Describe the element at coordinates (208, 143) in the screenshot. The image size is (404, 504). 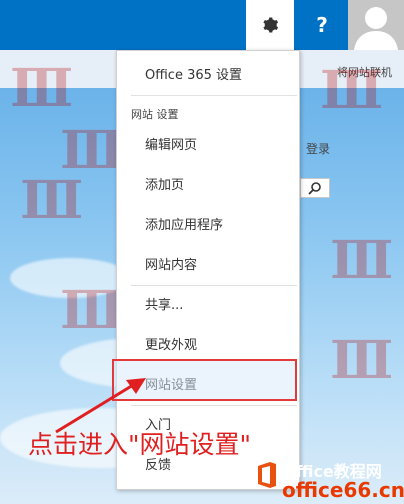
I see `menu-item-edit-page: 编辑网页` at that location.